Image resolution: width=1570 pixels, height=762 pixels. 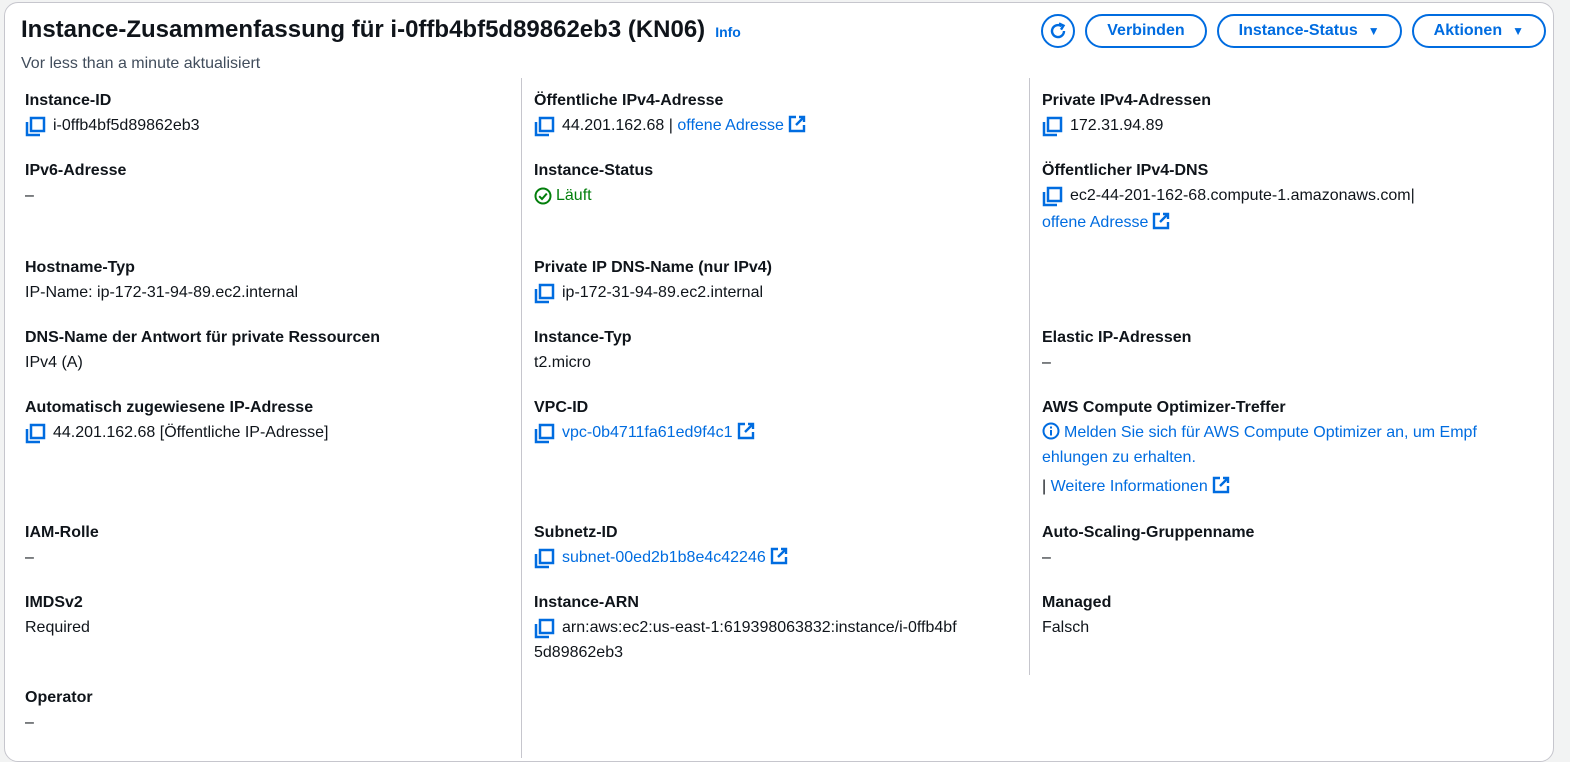 What do you see at coordinates (1077, 602) in the screenshot?
I see `field-label: Managed` at bounding box center [1077, 602].